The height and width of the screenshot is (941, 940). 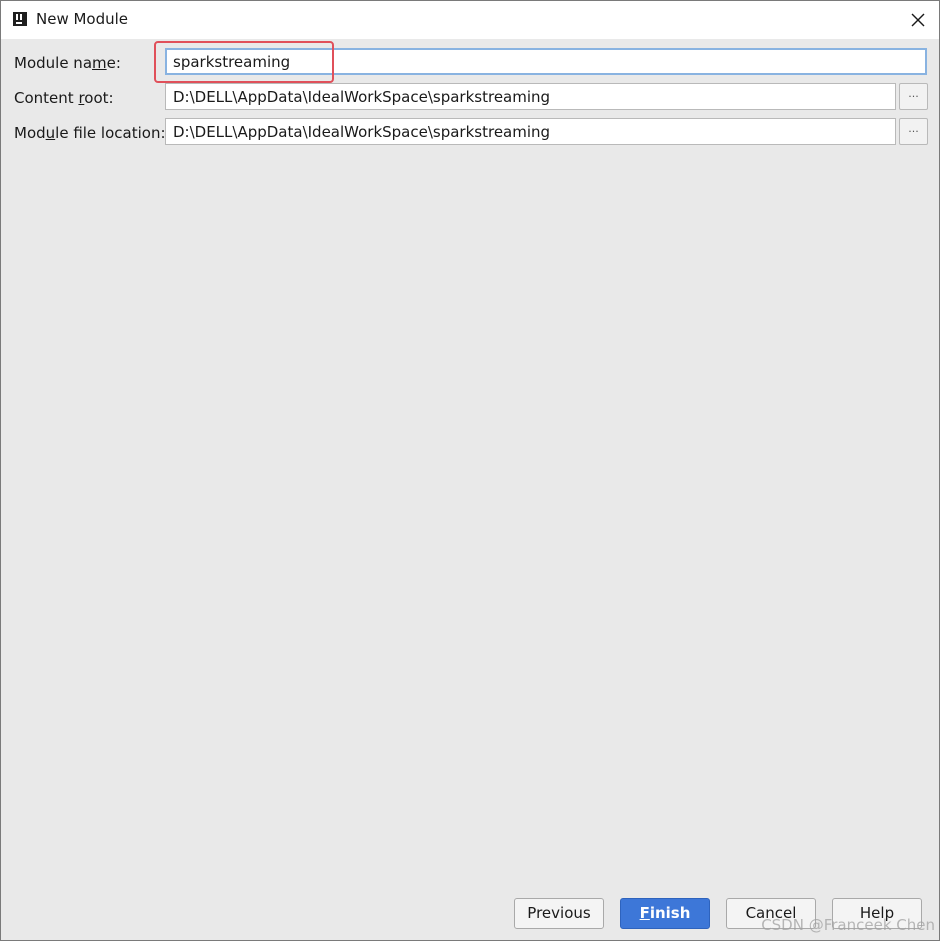 I want to click on module-name-input, so click(x=546, y=61).